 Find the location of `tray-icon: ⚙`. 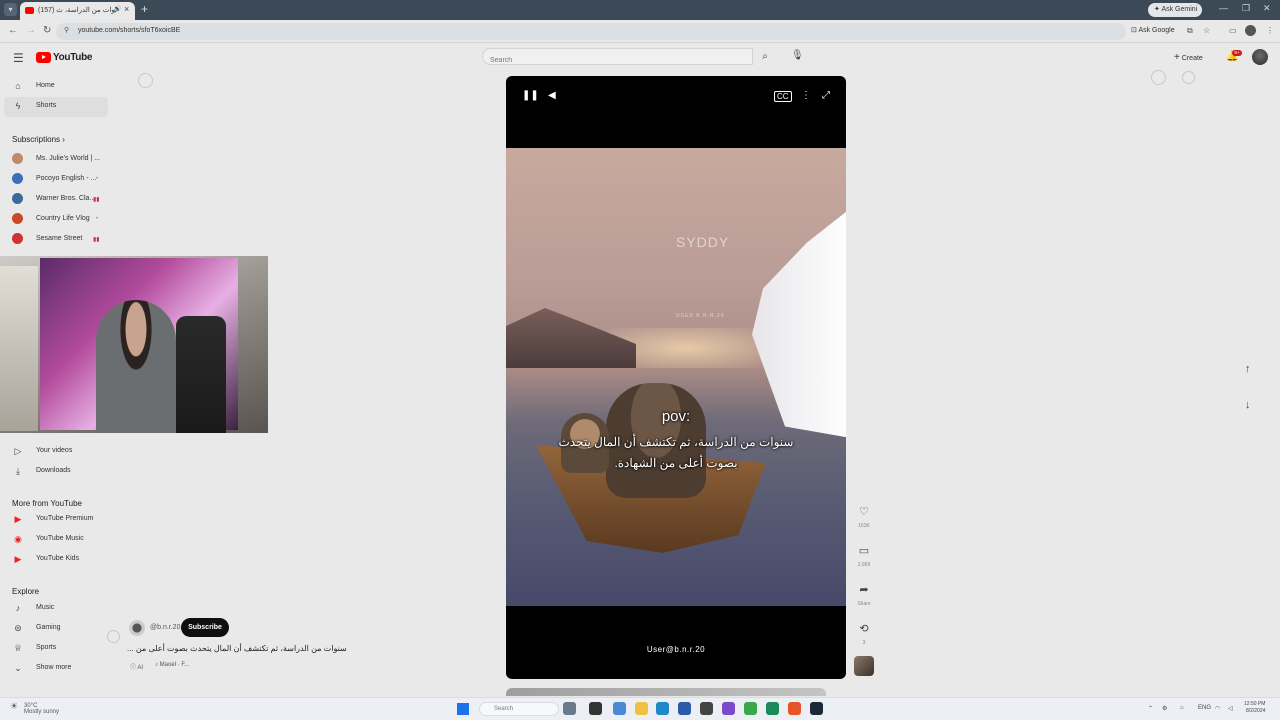

tray-icon: ⚙ is located at coordinates (1164, 708).